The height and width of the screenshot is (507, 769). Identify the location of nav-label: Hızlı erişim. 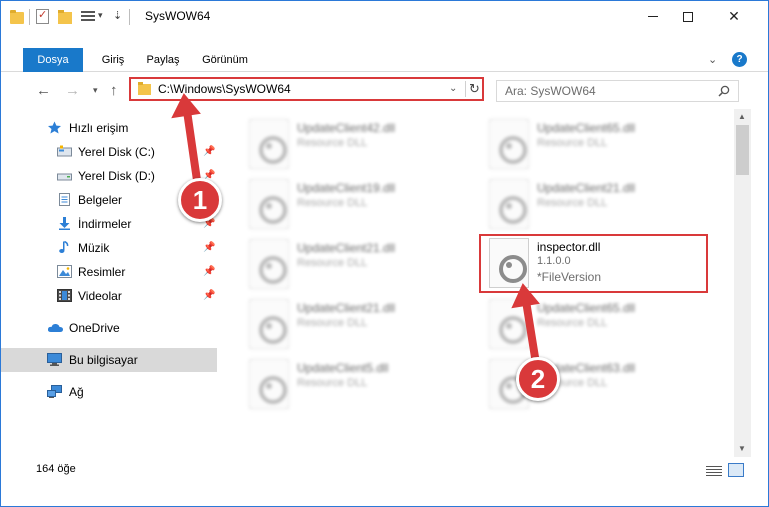
(99, 128).